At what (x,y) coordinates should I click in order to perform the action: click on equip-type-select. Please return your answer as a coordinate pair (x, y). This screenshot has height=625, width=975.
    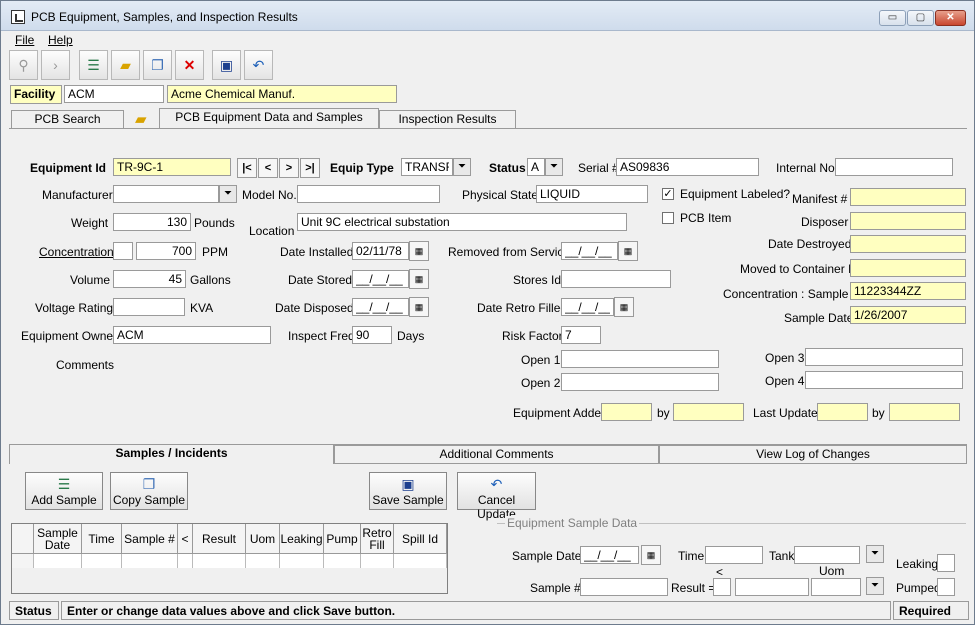
    Looking at the image, I should click on (427, 167).